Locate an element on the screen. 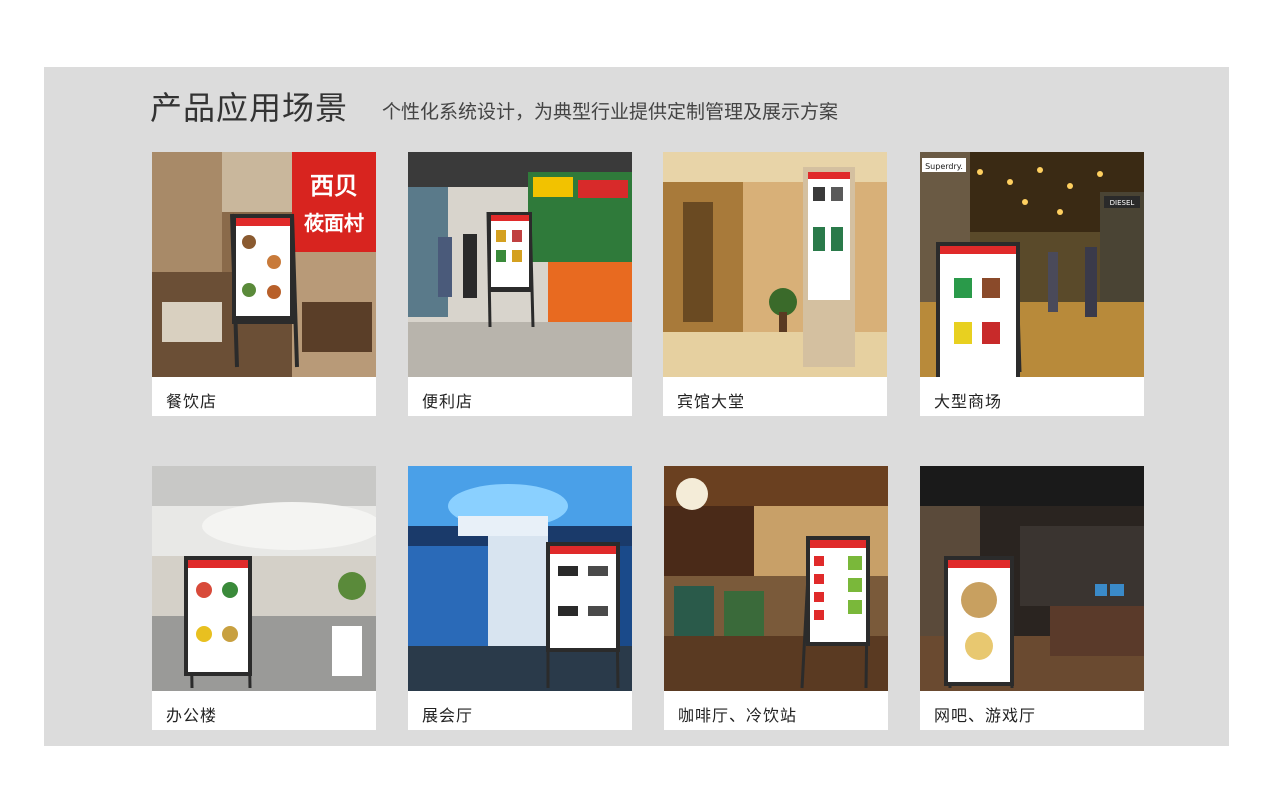 The image size is (1280, 800). store-sign-diesel: DIESEL is located at coordinates (1122, 203).